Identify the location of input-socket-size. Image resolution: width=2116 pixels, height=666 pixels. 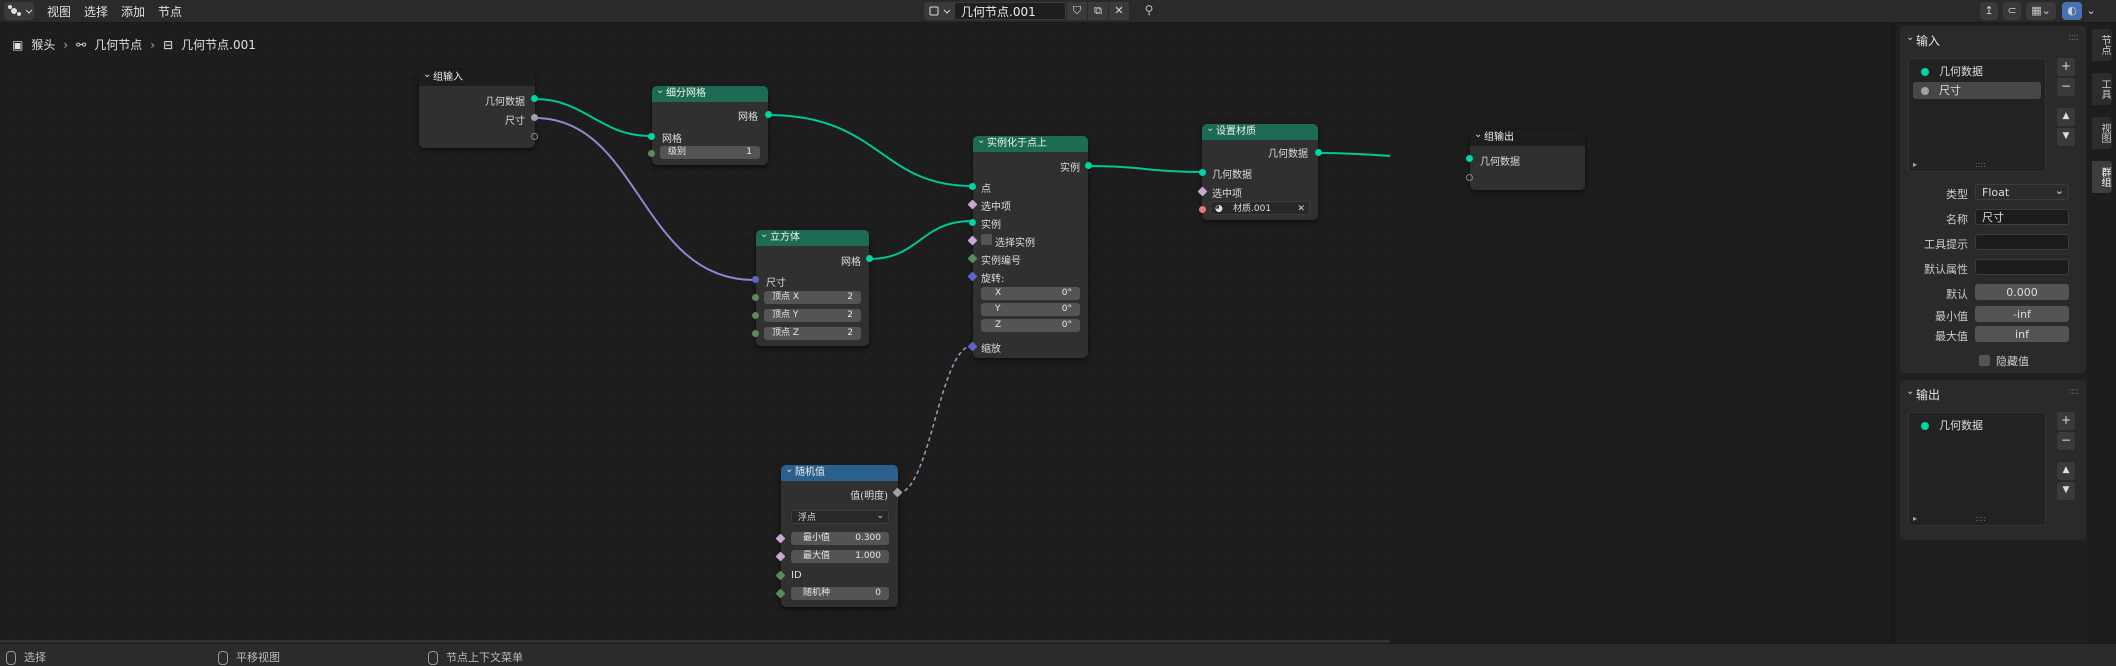
(755, 279).